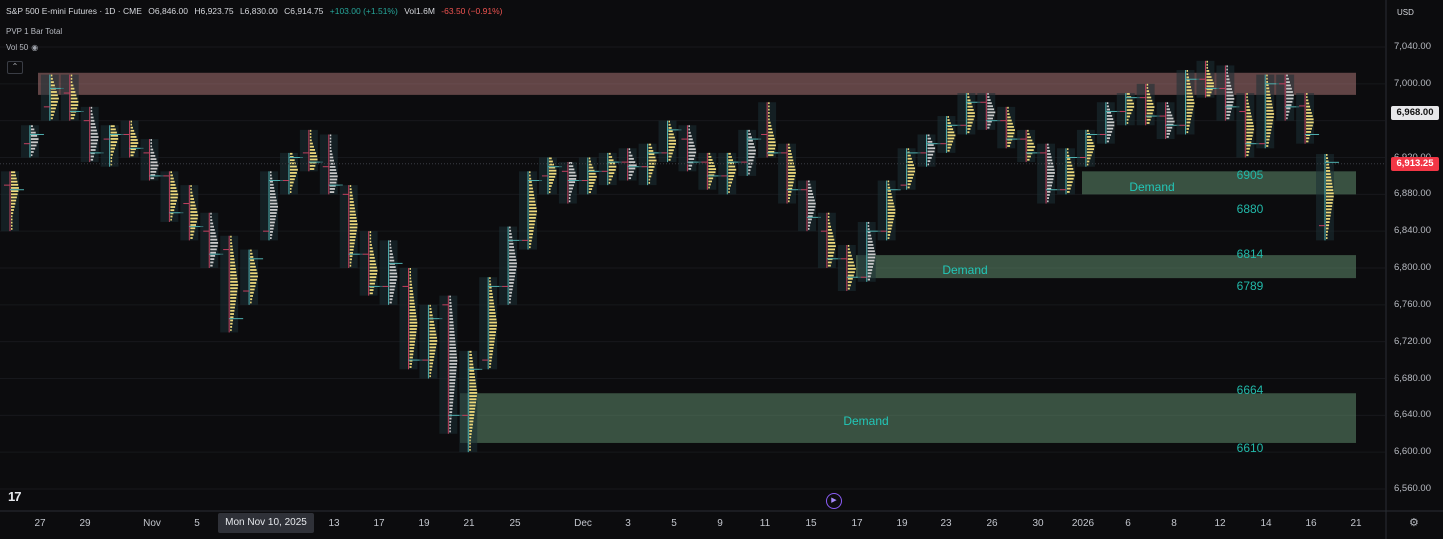 The height and width of the screenshot is (539, 1443). I want to click on crosshair-date-label: Mon Nov 10, 2025, so click(266, 523).